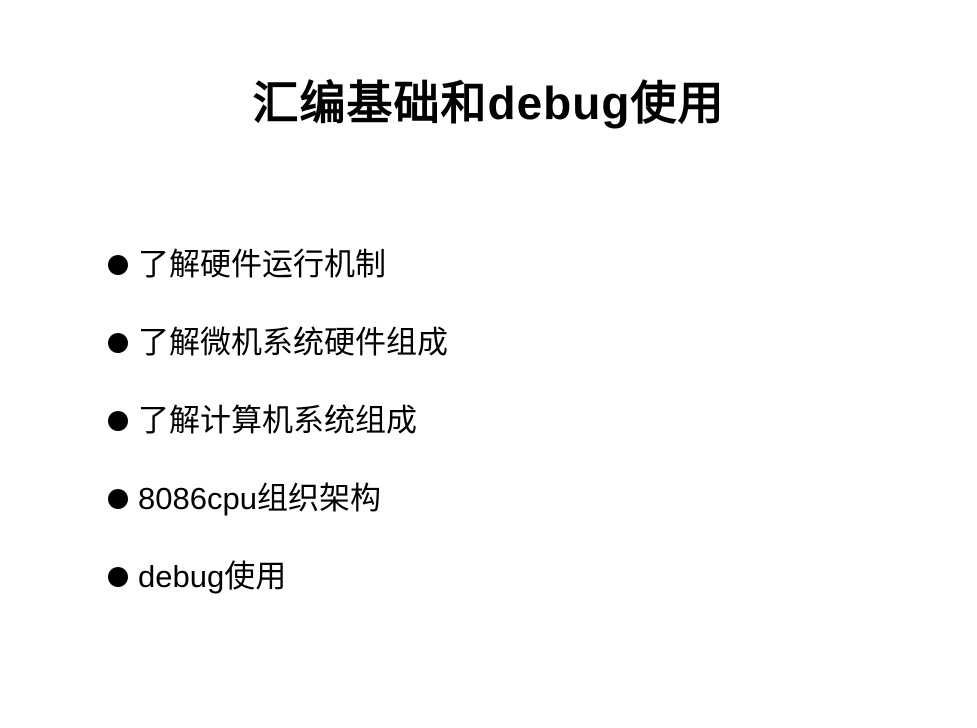 The height and width of the screenshot is (728, 977). What do you see at coordinates (293, 342) in the screenshot?
I see `bullet-text: 了解微机系统硬件组成` at bounding box center [293, 342].